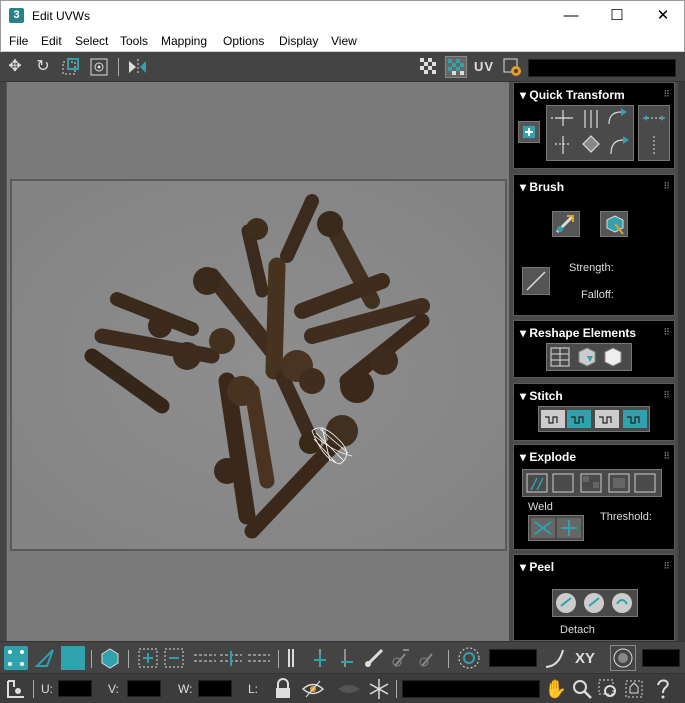 The image size is (685, 703). Describe the element at coordinates (73, 658) in the screenshot. I see `face-select-icon` at that location.